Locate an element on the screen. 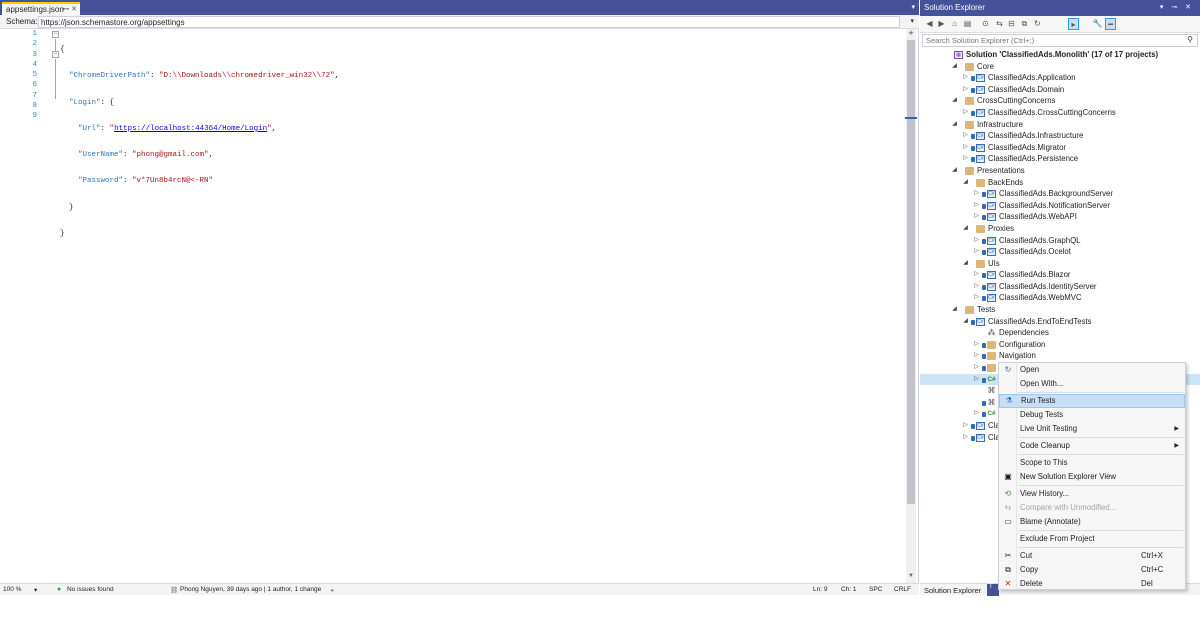  properties-icon: 🔧 is located at coordinates (1097, 24).